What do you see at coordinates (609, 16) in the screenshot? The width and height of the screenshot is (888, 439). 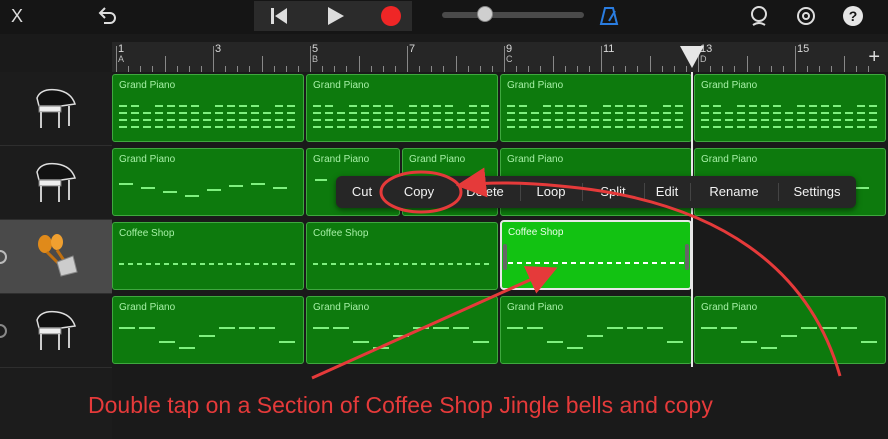 I see `metronome-icon` at bounding box center [609, 16].